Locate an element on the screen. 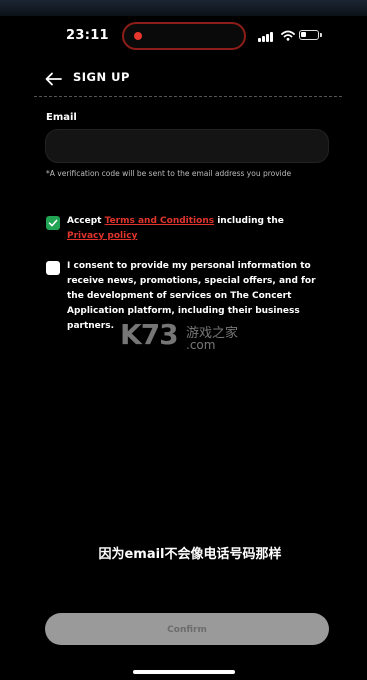 Image resolution: width=367 pixels, height=680 pixels. page-title: SIGN UP is located at coordinates (101, 77).